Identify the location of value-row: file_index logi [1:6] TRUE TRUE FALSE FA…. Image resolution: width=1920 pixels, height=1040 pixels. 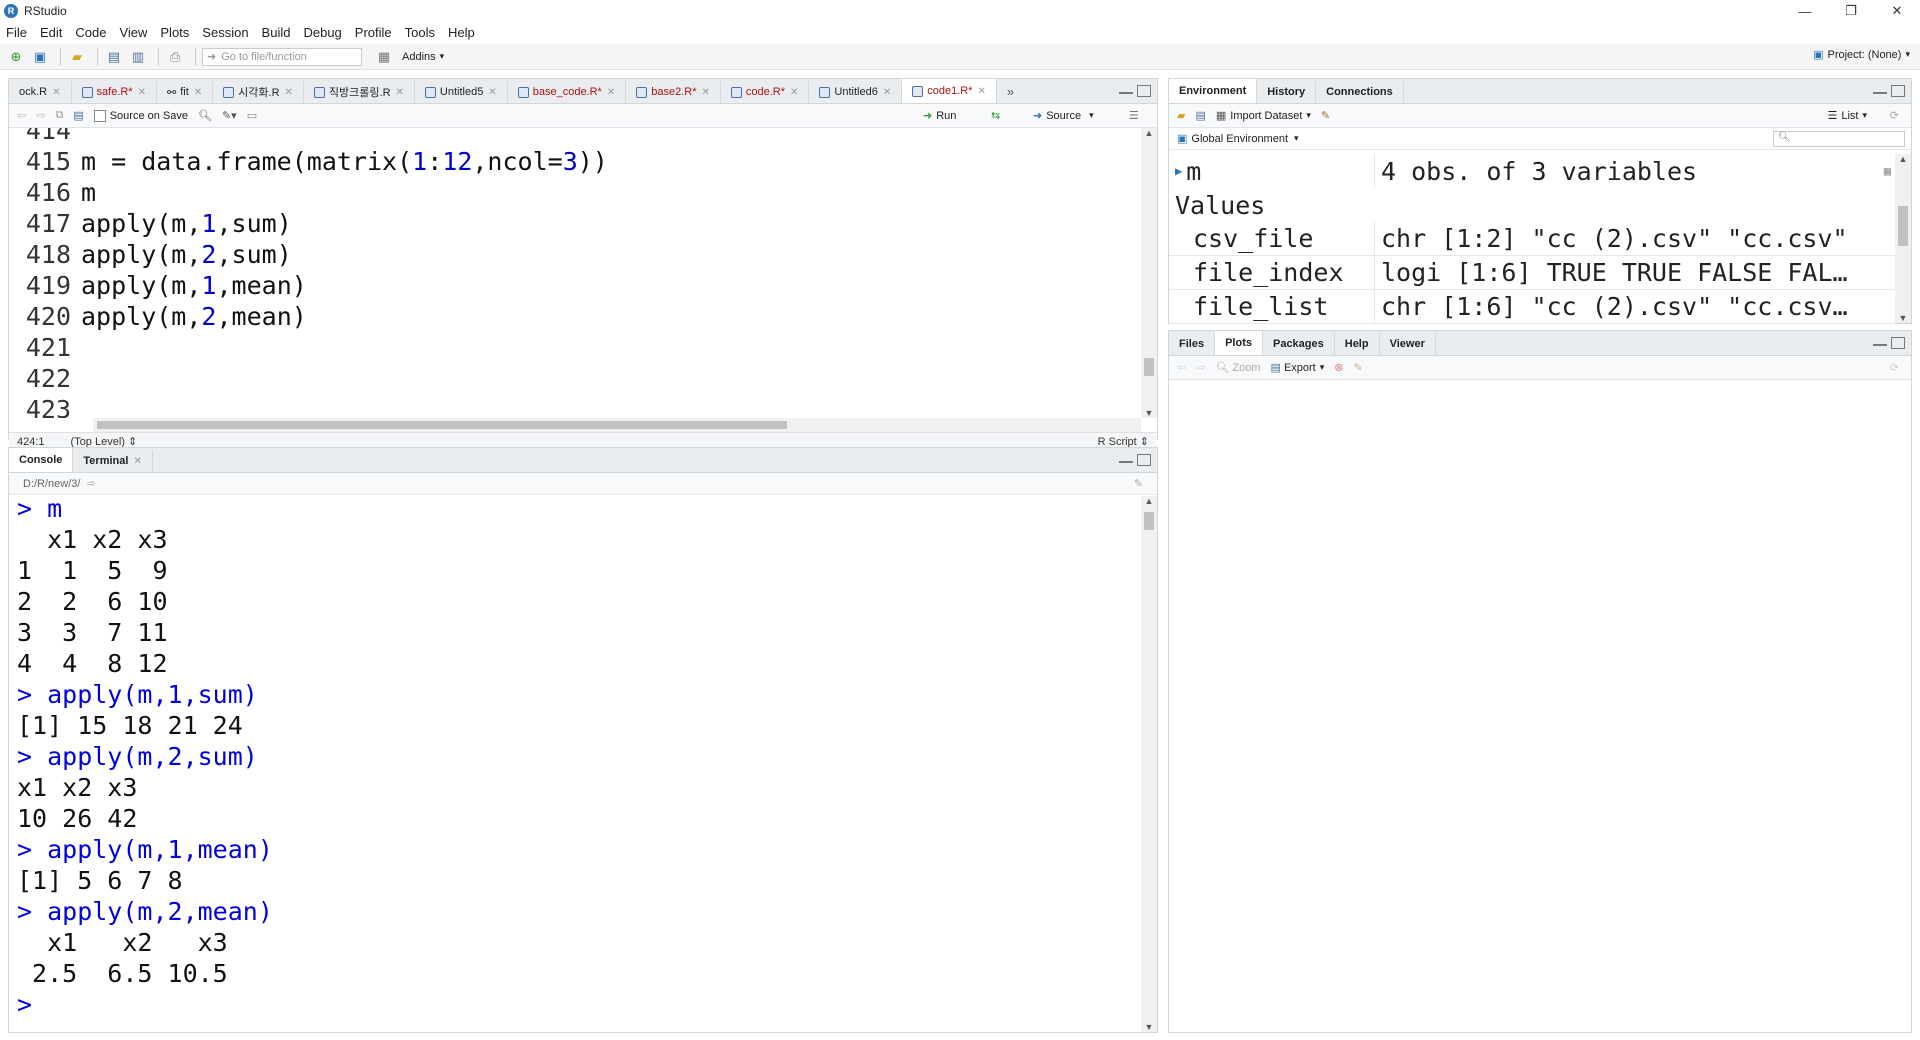
(1532, 273).